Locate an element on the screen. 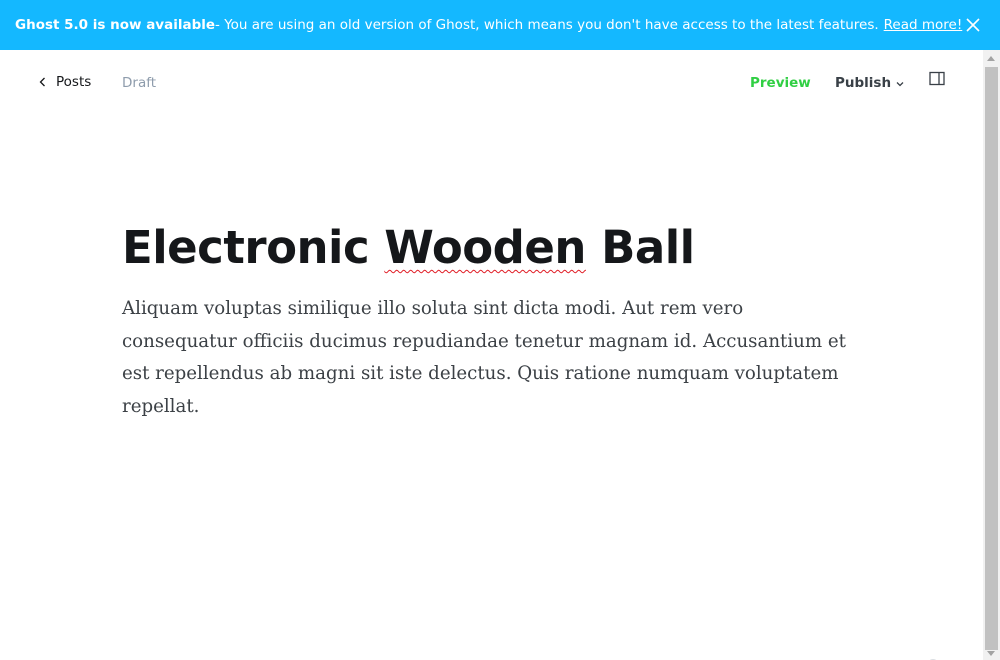  scrollbar-thumb is located at coordinates (991, 358).